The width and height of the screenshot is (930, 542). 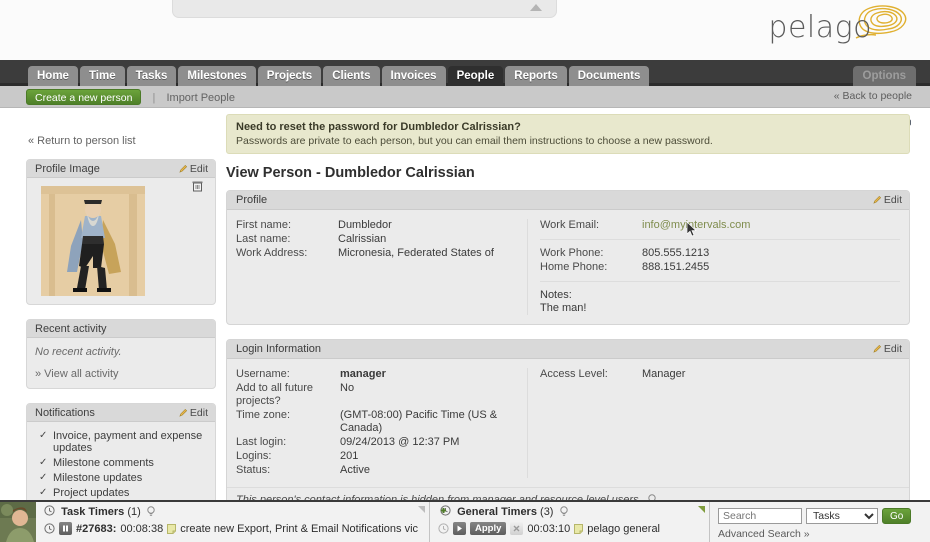 What do you see at coordinates (413, 76) in the screenshot?
I see `nav-tab-invoices: Invoices` at bounding box center [413, 76].